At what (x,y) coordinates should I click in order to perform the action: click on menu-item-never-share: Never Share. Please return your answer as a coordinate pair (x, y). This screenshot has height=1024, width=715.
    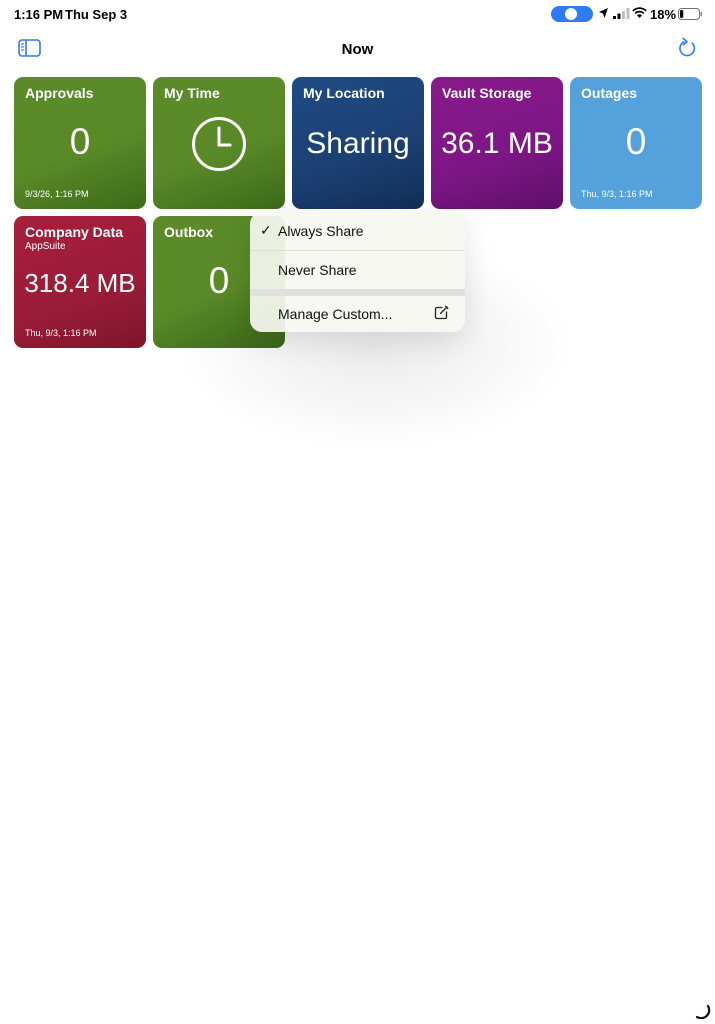
    Looking at the image, I should click on (357, 270).